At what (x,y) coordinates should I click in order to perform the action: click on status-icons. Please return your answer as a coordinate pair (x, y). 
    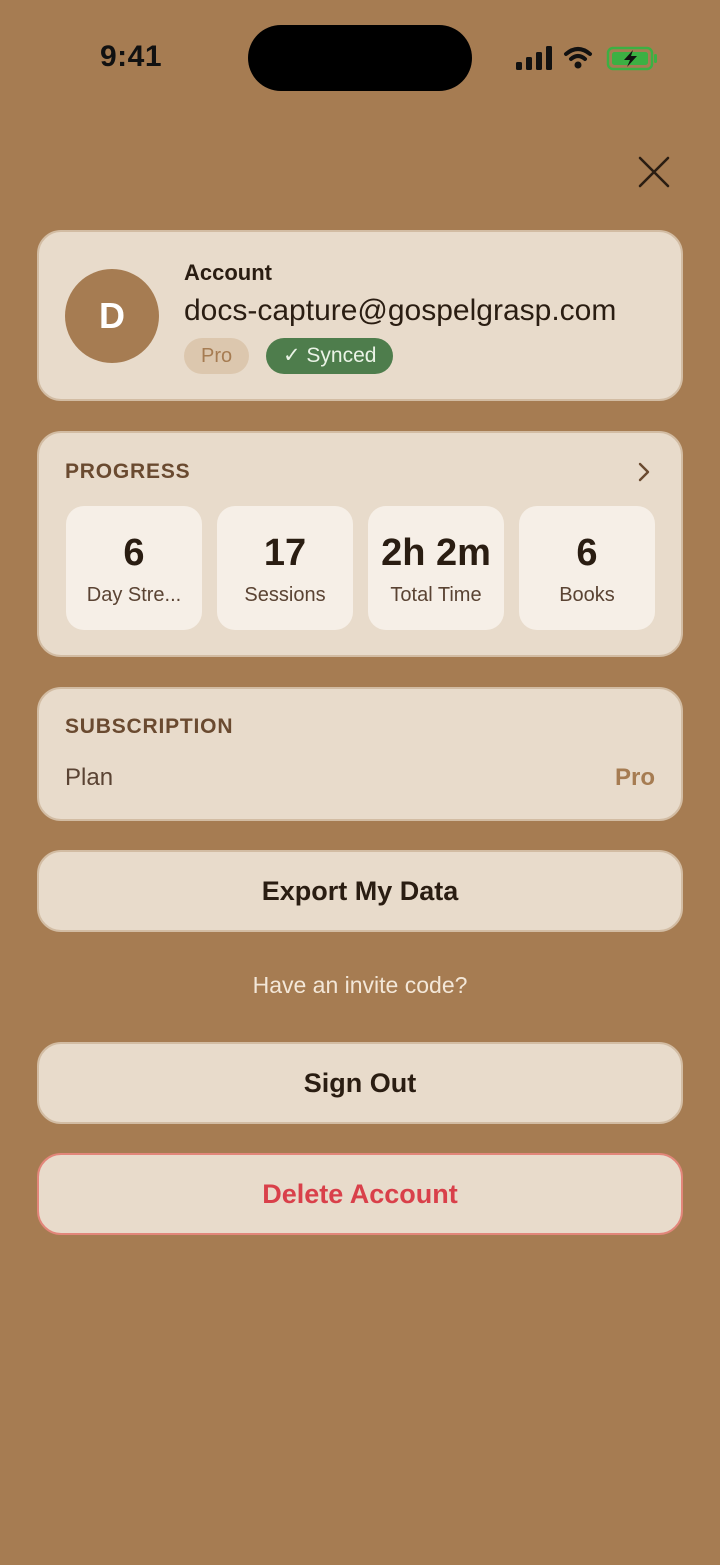
    Looking at the image, I should click on (586, 58).